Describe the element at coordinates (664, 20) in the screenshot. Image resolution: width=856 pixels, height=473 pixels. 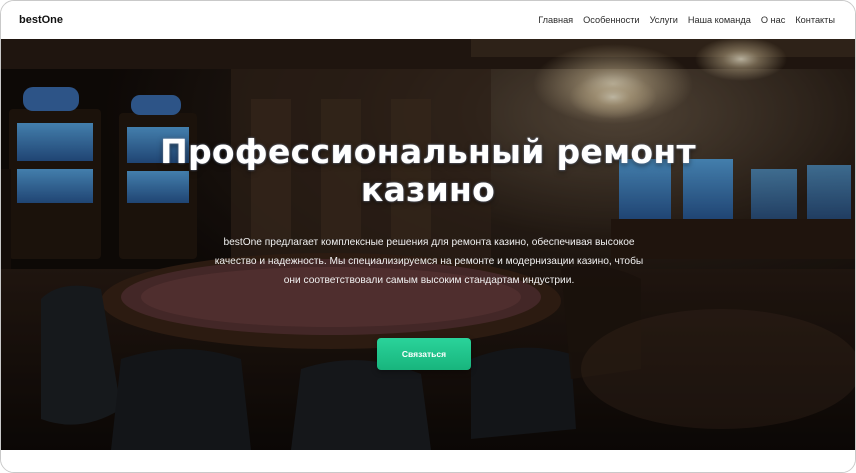
I see `nav-link-services: Услуги` at that location.